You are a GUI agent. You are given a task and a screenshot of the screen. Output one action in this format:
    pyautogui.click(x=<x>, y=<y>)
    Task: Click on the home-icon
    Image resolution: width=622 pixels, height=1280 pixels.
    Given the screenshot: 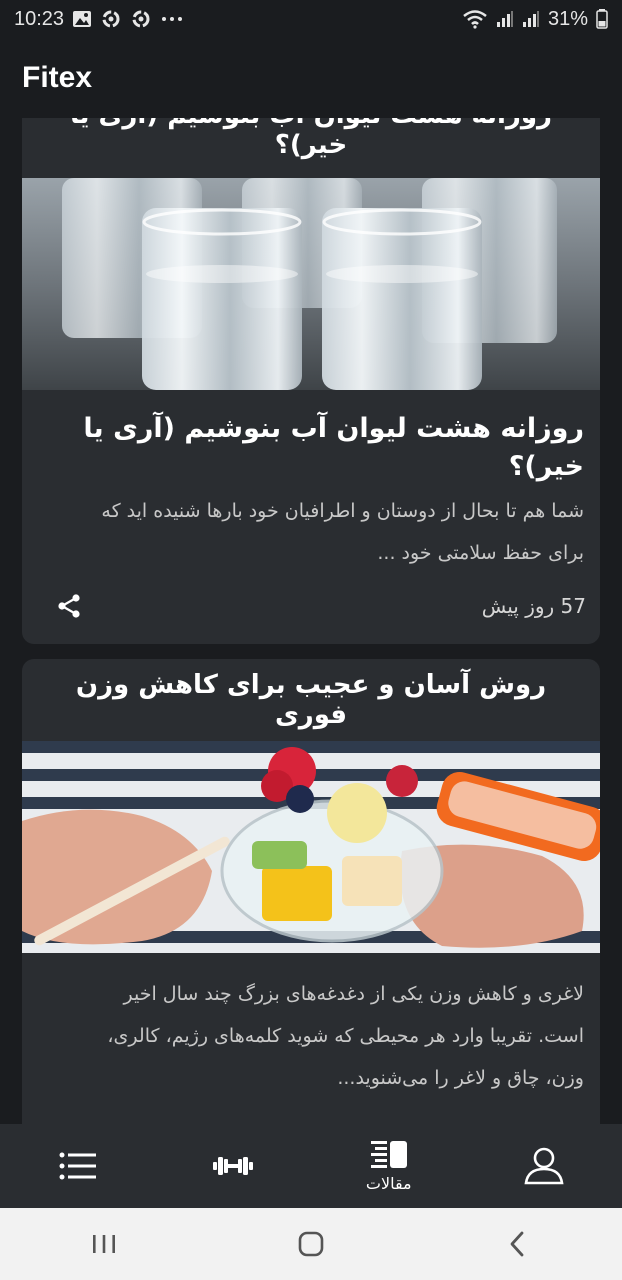 What is the action you would take?
    pyautogui.click(x=311, y=1244)
    